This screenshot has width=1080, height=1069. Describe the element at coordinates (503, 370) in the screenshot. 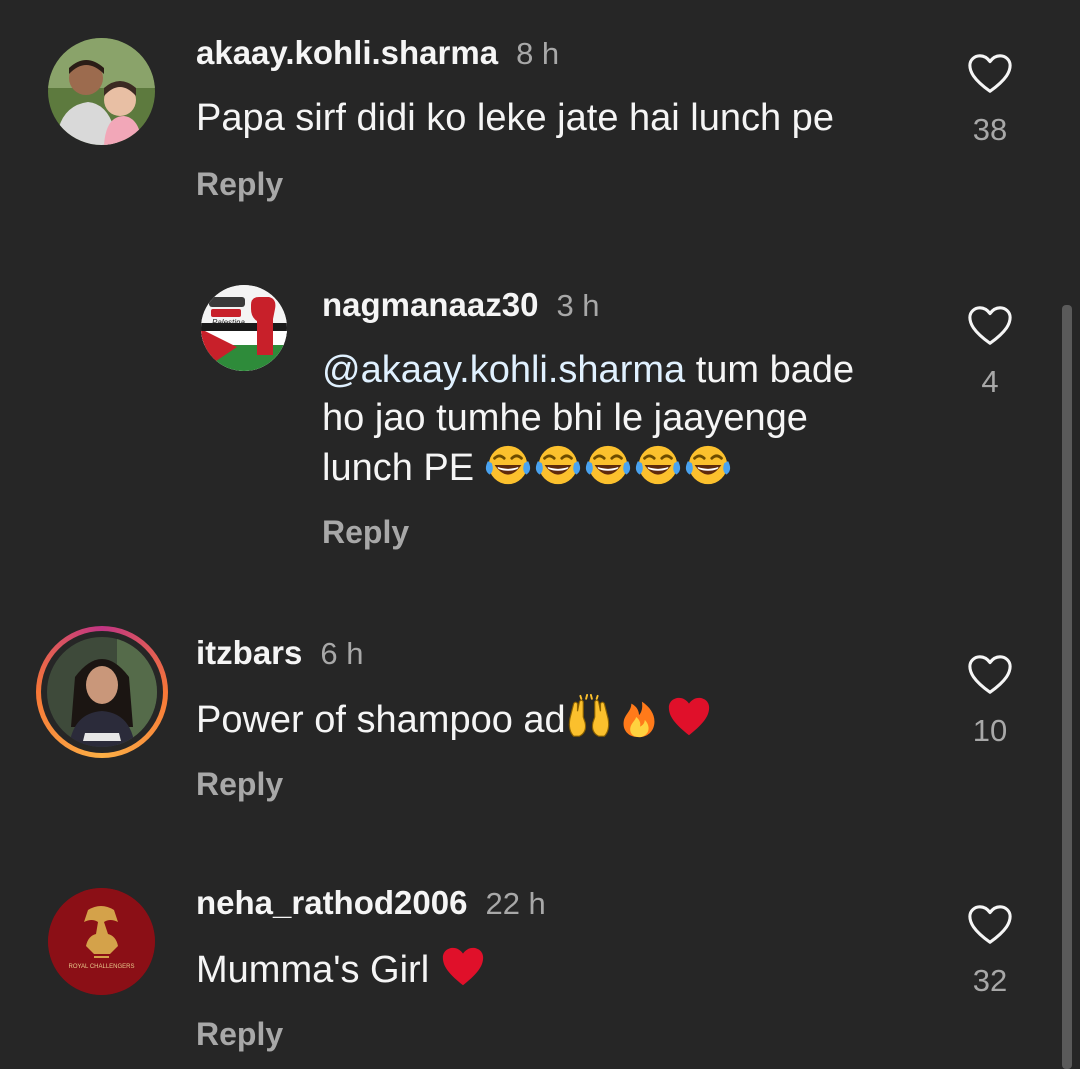

I see `mention-link: @akaay.kohli.sharma` at that location.